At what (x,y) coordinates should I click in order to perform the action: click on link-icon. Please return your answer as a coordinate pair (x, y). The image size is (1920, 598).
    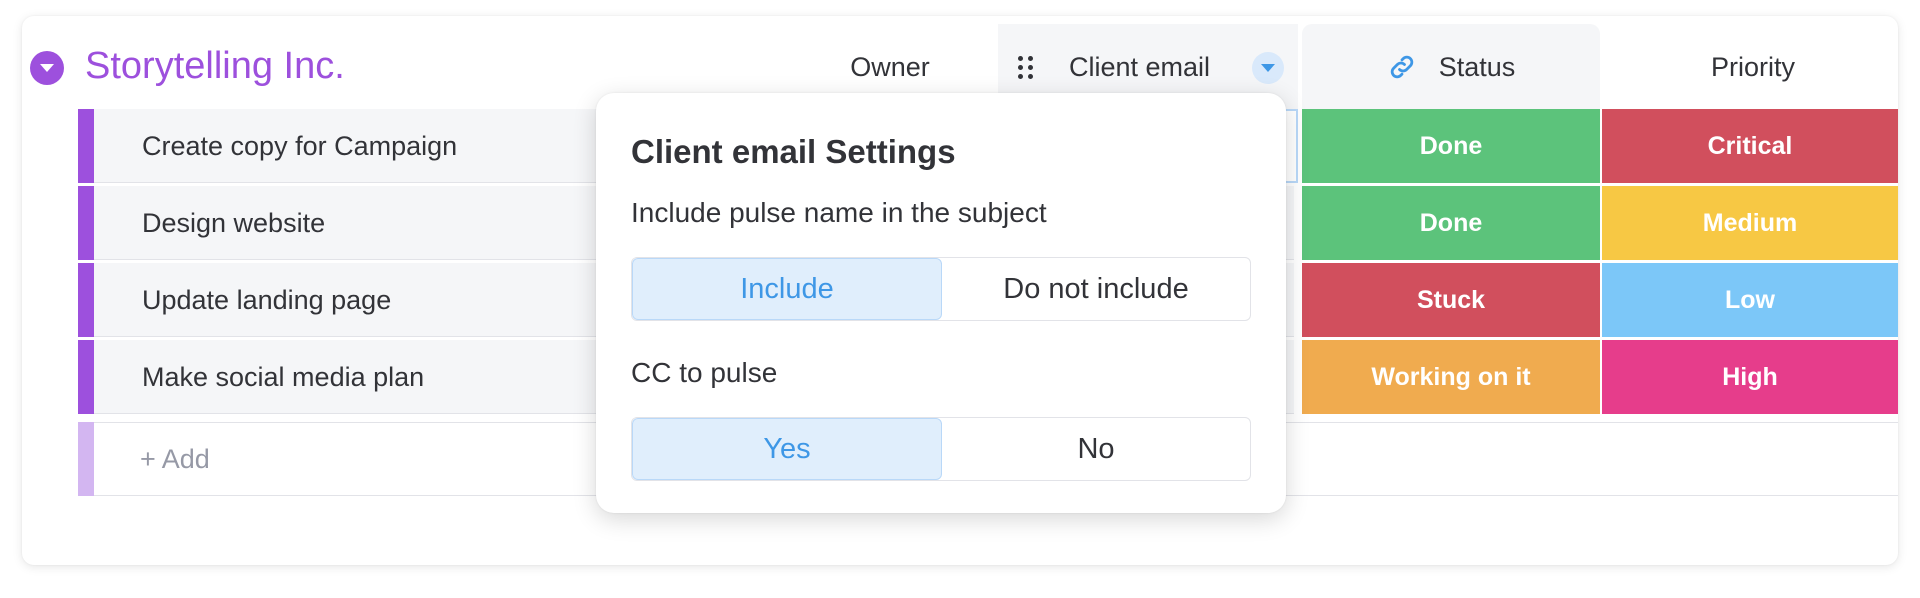
    Looking at the image, I should click on (1402, 67).